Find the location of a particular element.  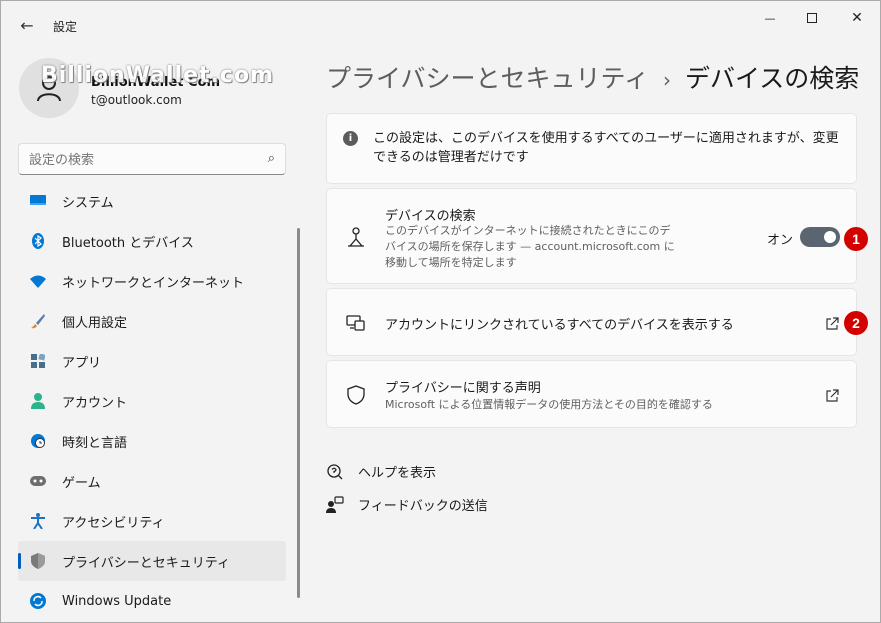

shield-outline-icon is located at coordinates (356, 395).